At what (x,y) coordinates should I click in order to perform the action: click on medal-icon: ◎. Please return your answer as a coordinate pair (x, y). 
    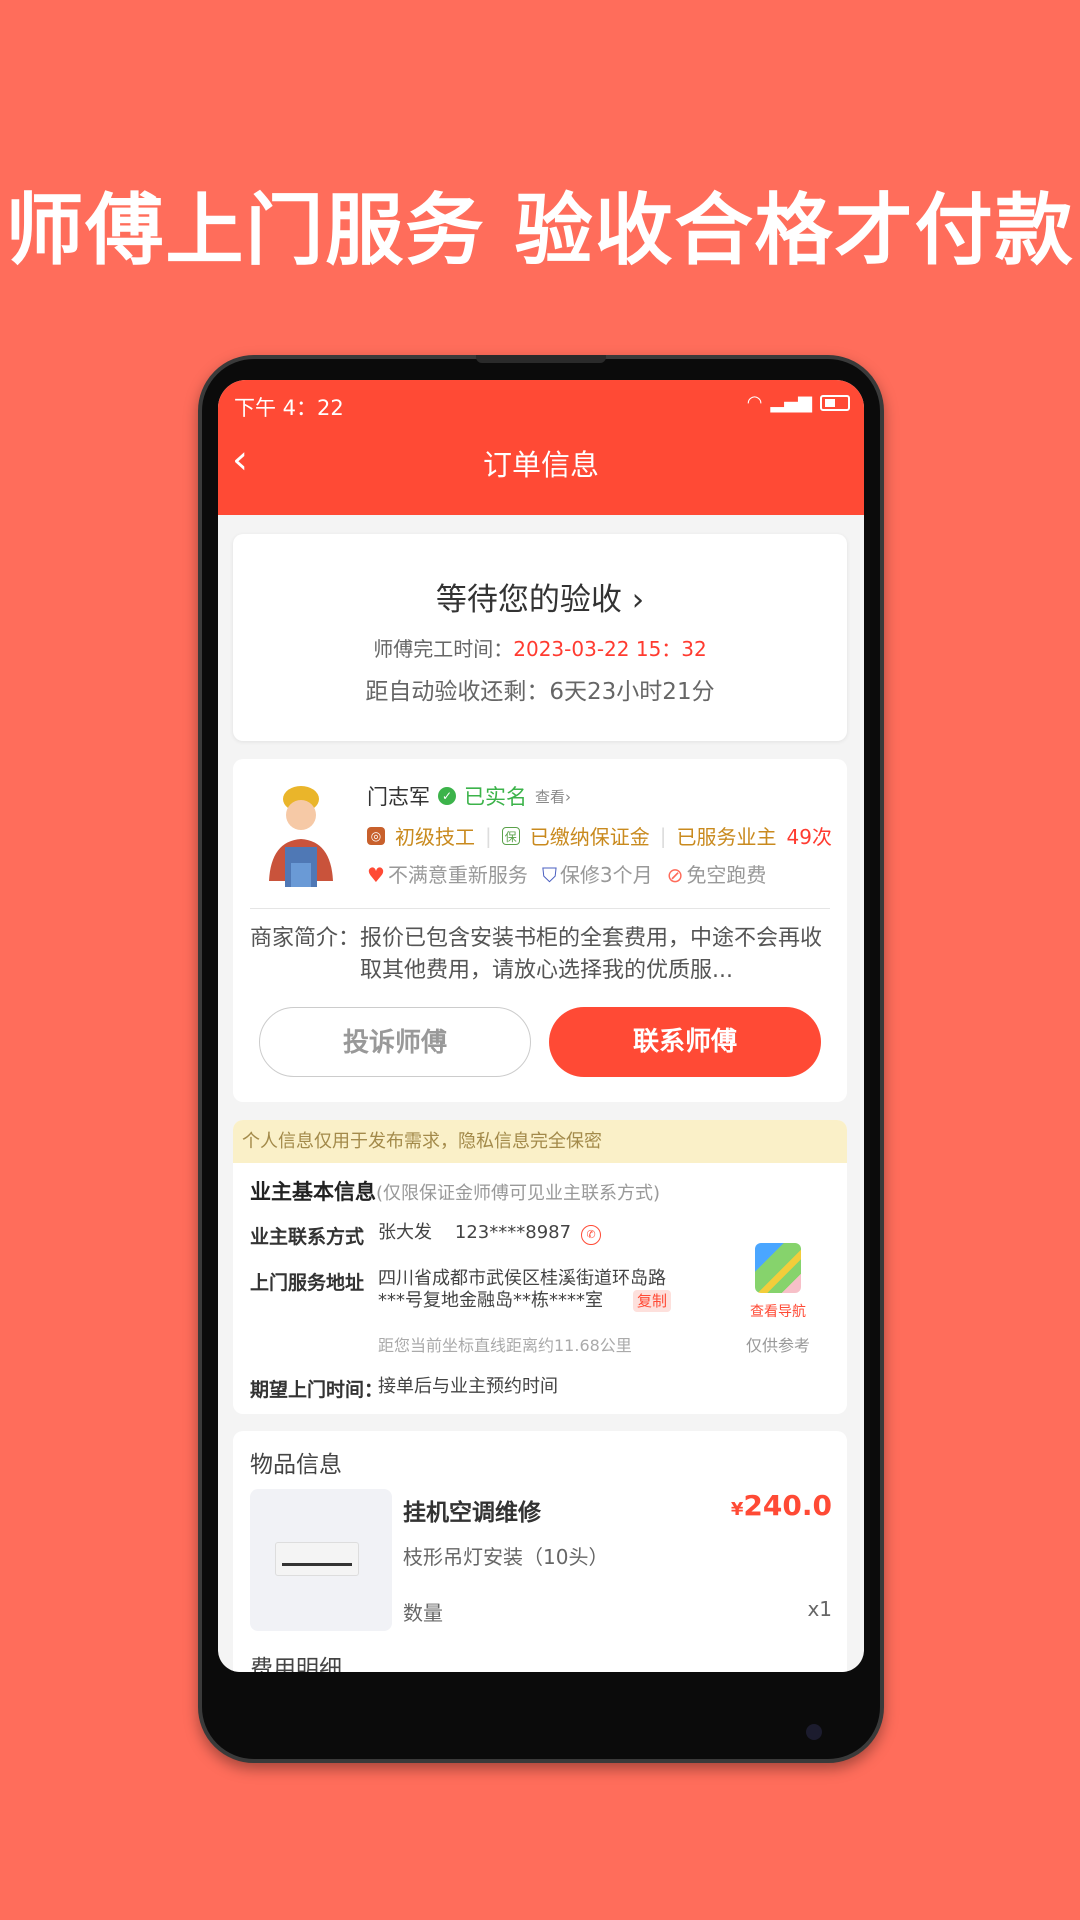
    Looking at the image, I should click on (376, 835).